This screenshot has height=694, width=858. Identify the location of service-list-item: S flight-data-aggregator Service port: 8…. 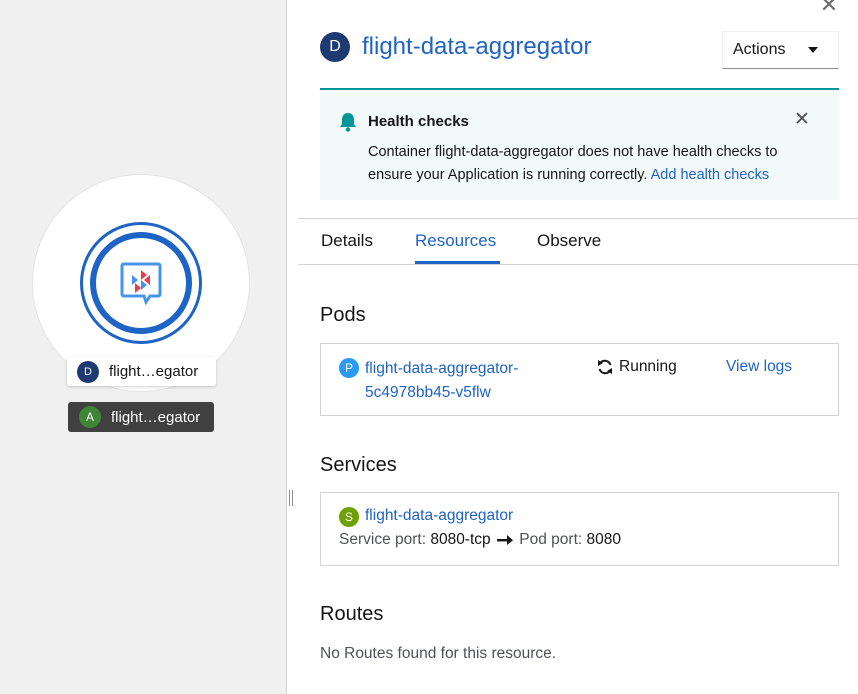
(579, 529).